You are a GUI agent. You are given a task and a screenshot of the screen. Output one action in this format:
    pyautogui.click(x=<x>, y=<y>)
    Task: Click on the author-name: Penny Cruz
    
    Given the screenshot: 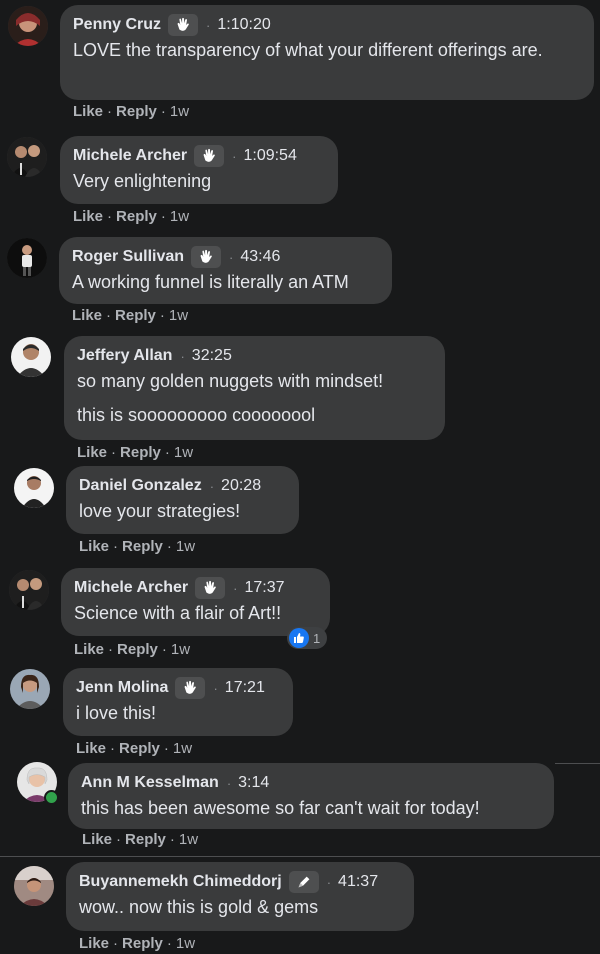 What is the action you would take?
    pyautogui.click(x=117, y=25)
    